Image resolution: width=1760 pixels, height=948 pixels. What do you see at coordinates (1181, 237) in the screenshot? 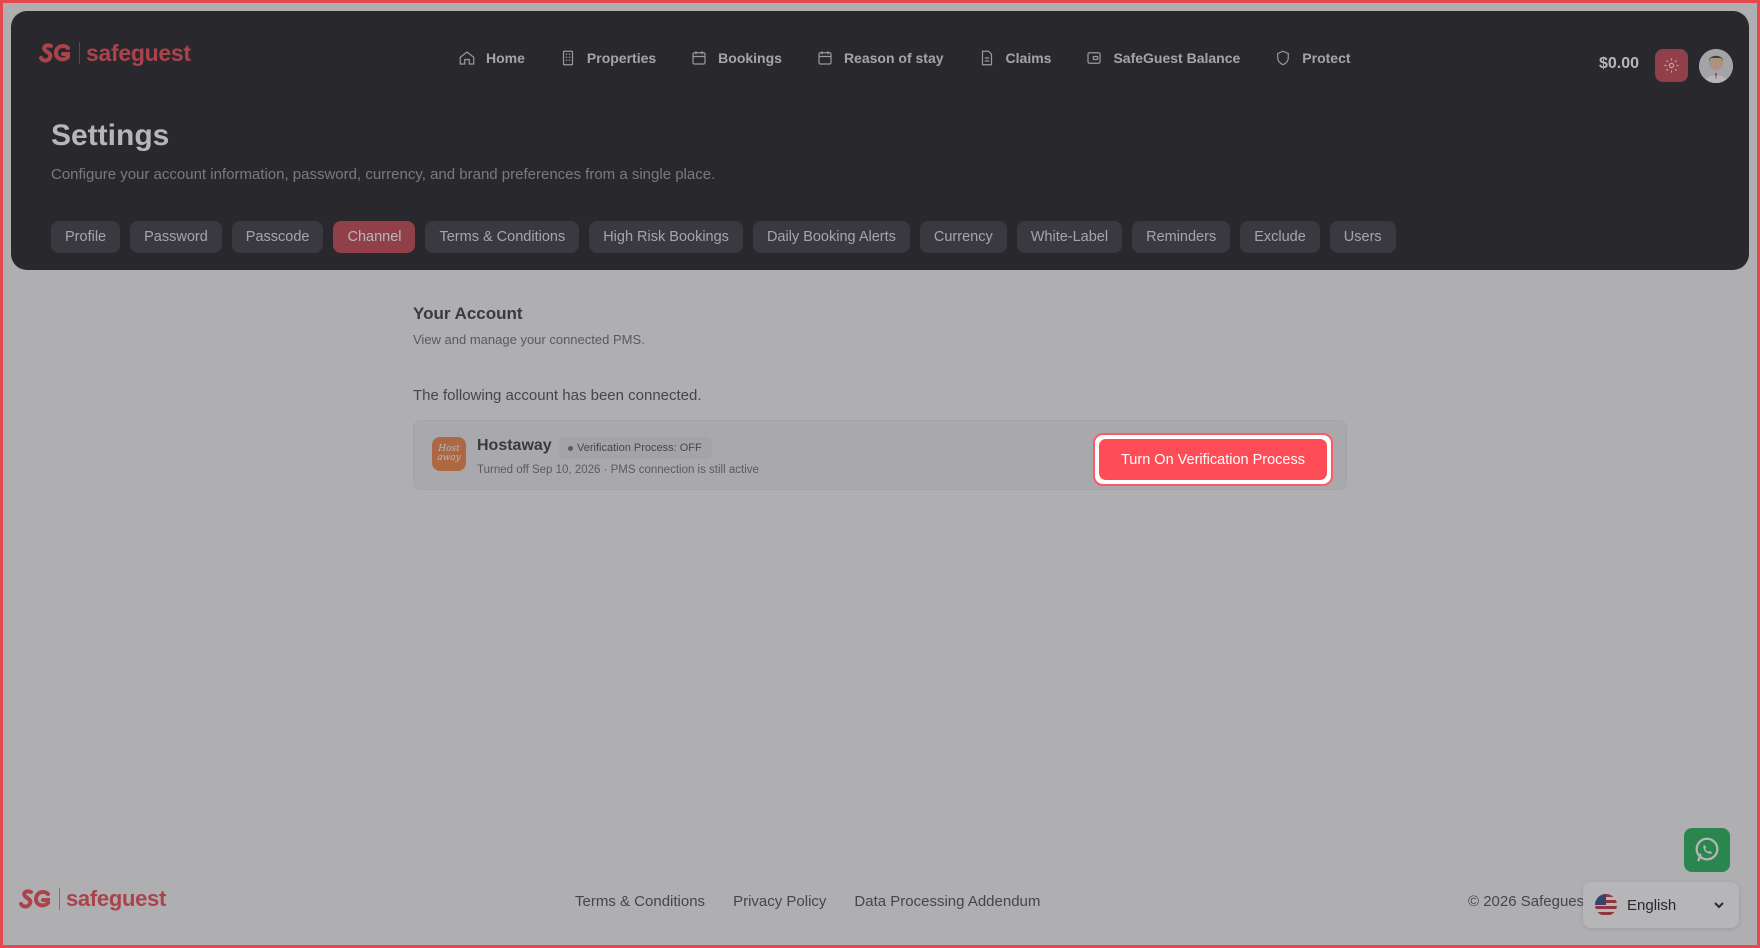
I see `tab-reminders: Reminders` at bounding box center [1181, 237].